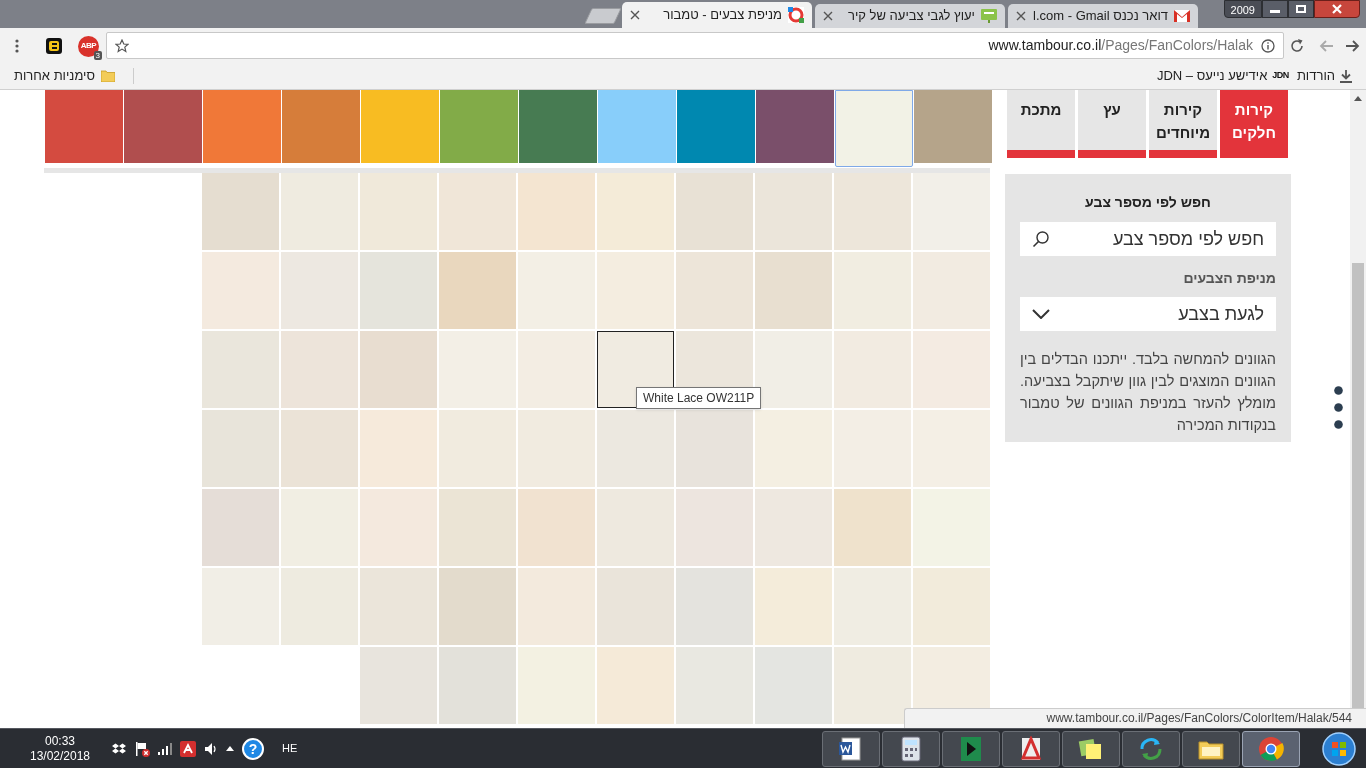  What do you see at coordinates (253, 748) in the screenshot?
I see `help-button: ?` at bounding box center [253, 748].